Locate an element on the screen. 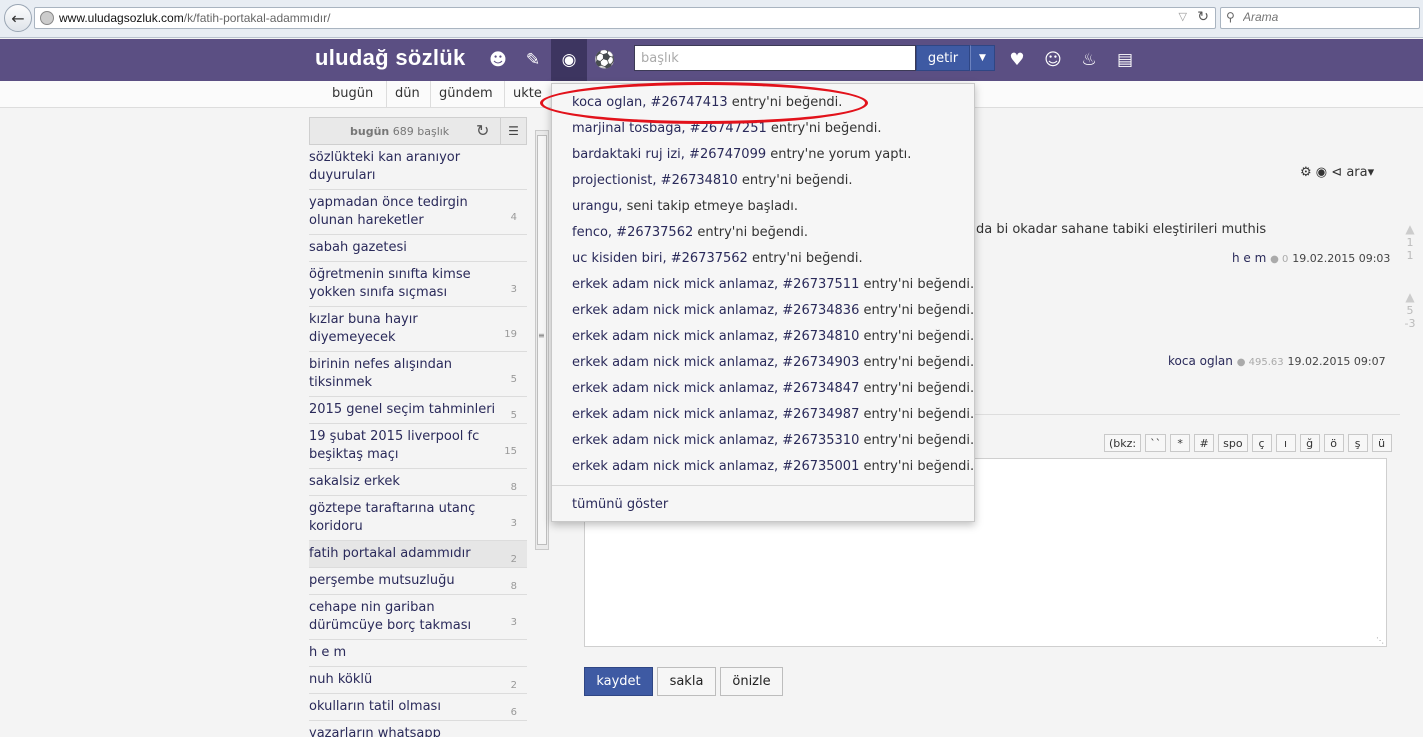 The image size is (1423, 737). scrollbar: ≡ is located at coordinates (542, 340).